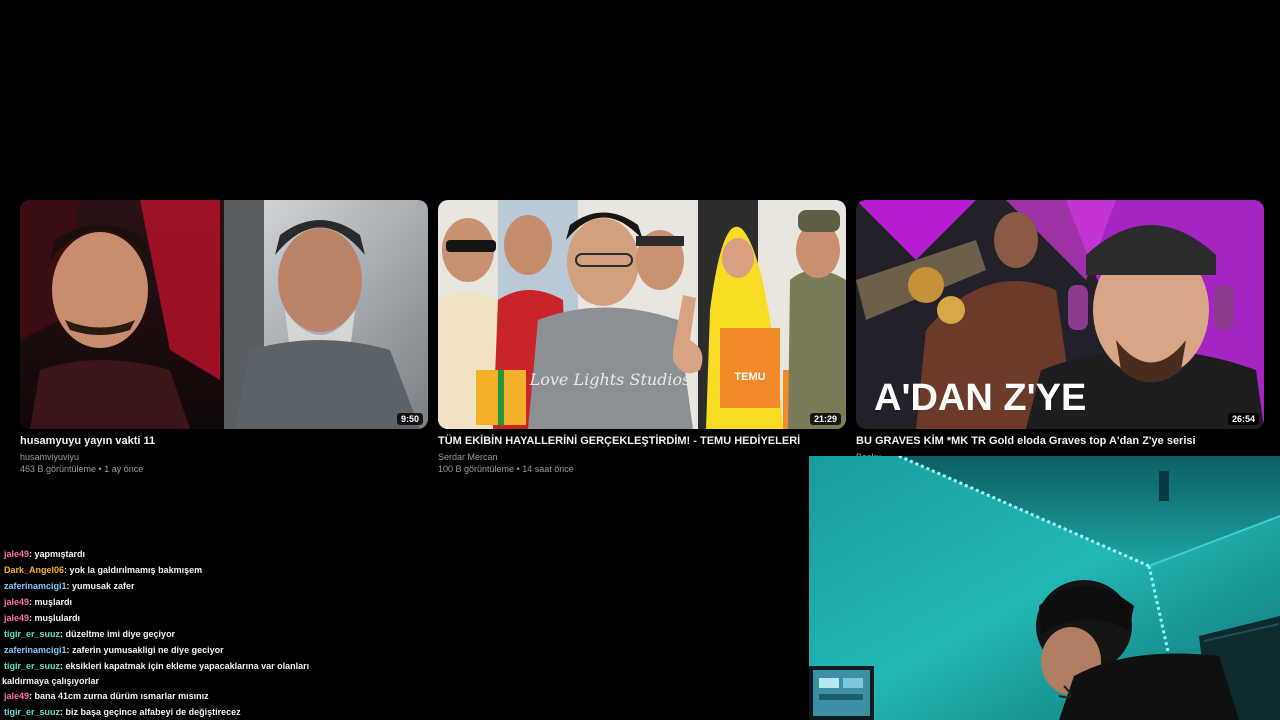  Describe the element at coordinates (82, 469) in the screenshot. I see `video-meta: 463 B görüntüleme • 1 ay önce` at that location.